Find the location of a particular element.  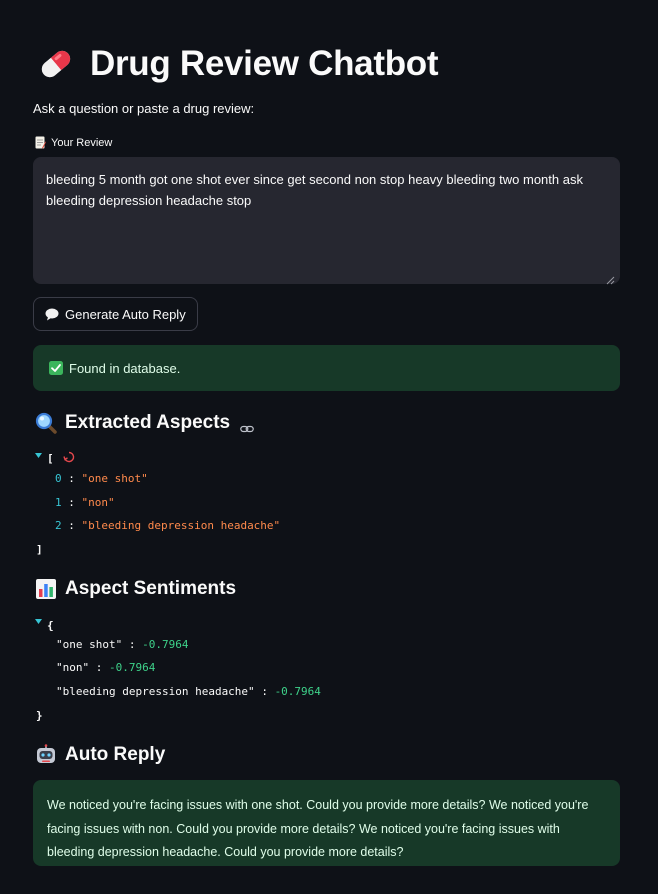

json-open-brace: { is located at coordinates (50, 625).